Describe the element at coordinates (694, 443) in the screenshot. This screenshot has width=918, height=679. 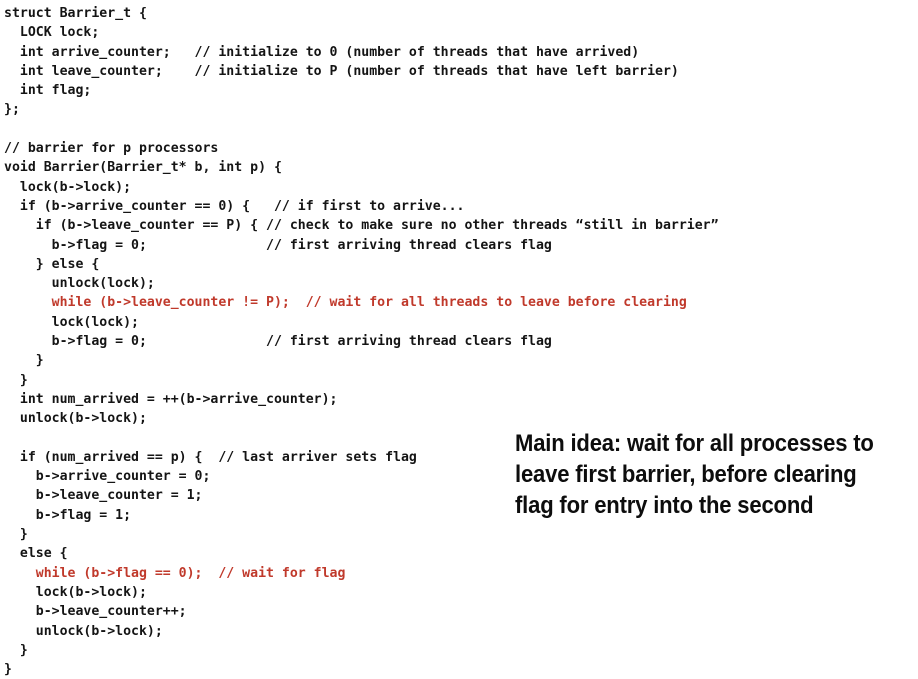
I see `main-idea-line: Main idea: wait for all processes to` at that location.